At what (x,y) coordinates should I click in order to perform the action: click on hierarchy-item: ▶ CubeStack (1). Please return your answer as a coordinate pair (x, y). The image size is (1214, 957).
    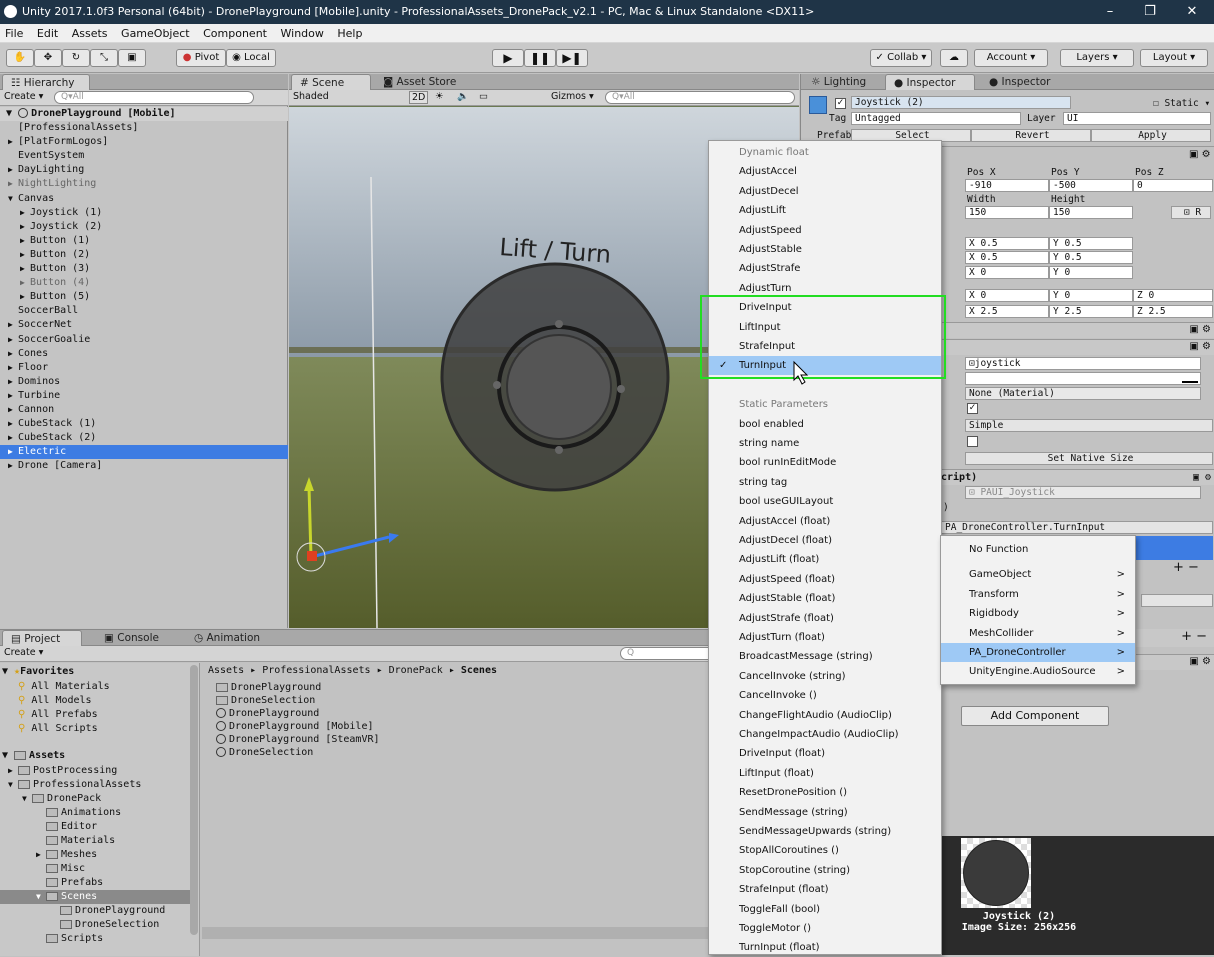
    Looking at the image, I should click on (144, 424).